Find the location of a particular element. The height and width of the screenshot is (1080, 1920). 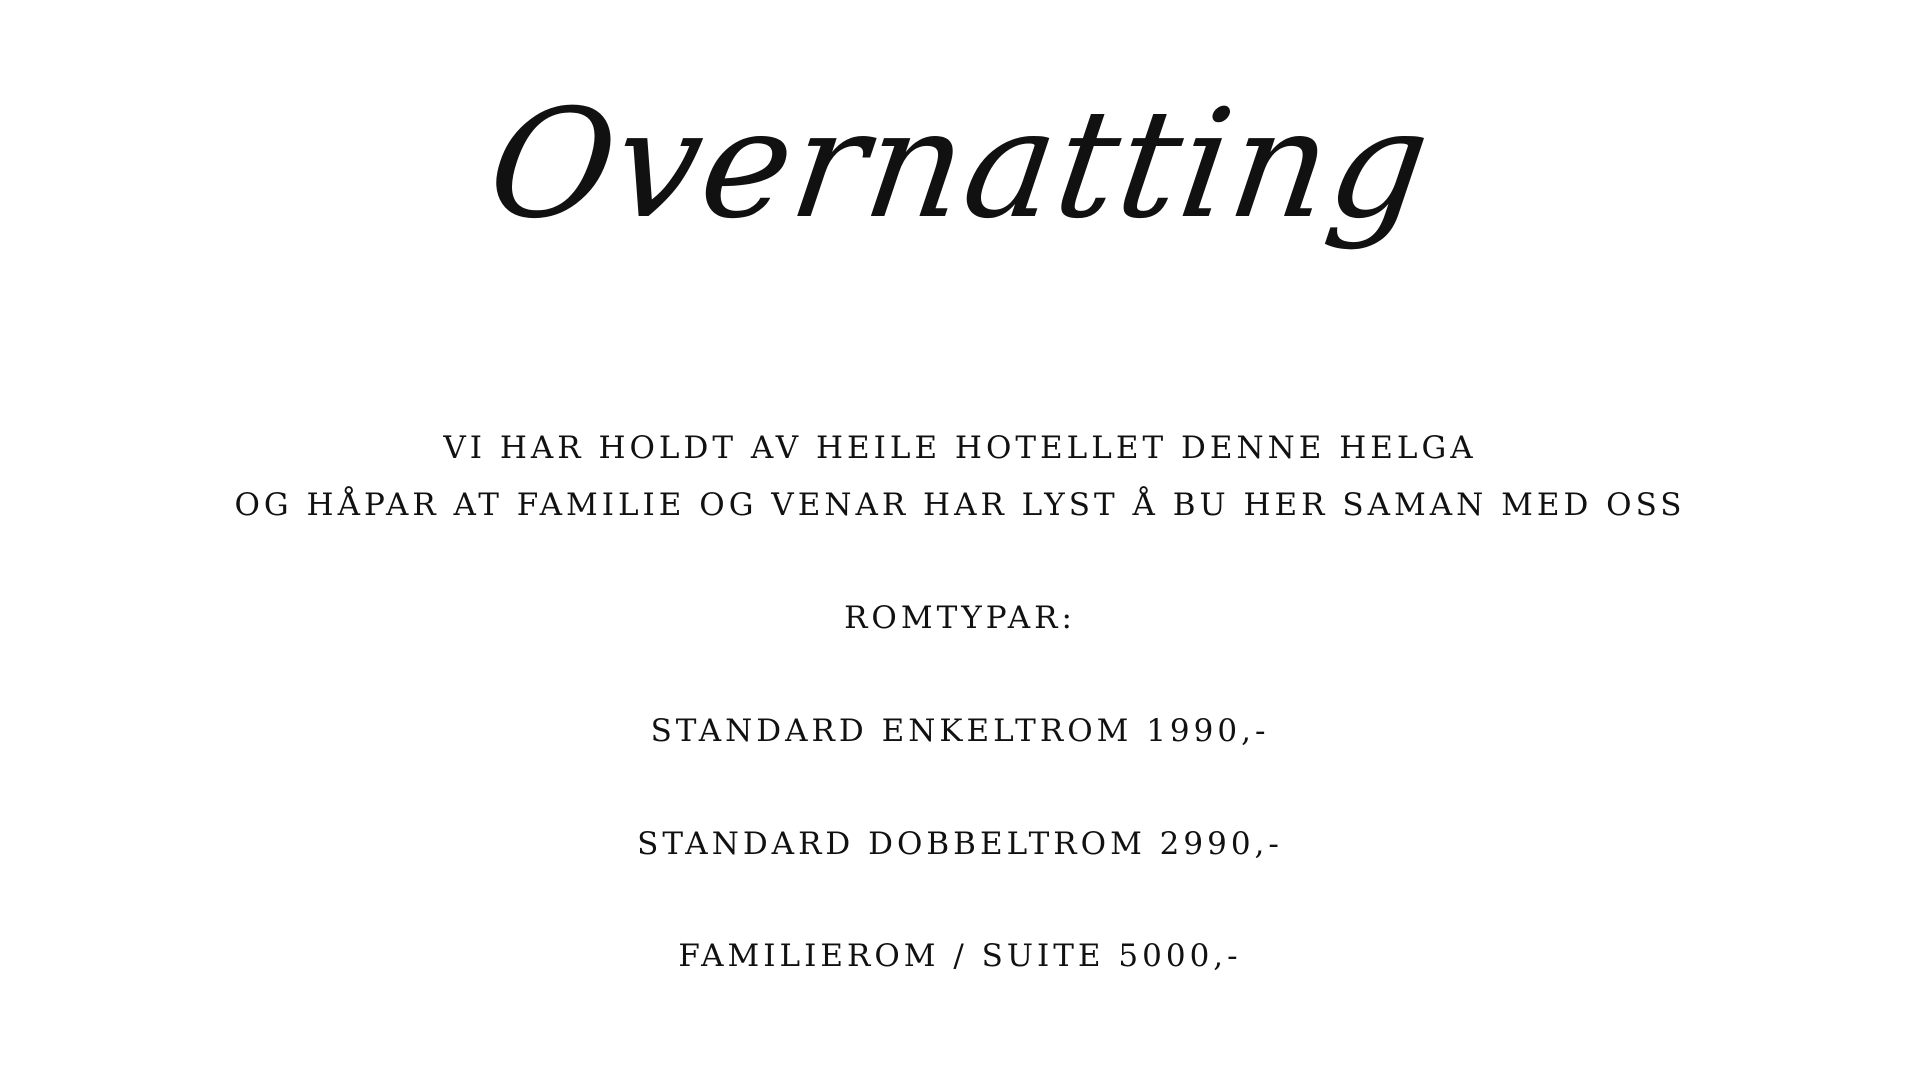

page-title: Overnatting is located at coordinates (960, 165).